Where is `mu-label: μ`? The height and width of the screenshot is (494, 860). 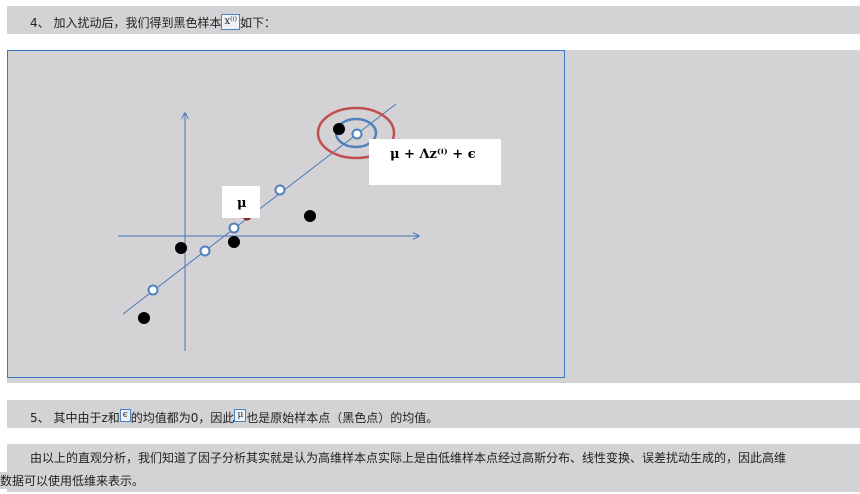 mu-label: μ is located at coordinates (242, 203).